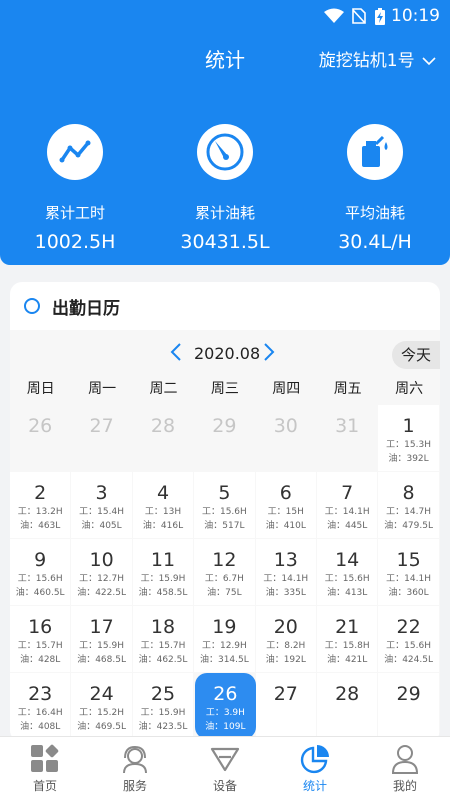 This screenshot has height=800, width=450. What do you see at coordinates (225, 16) in the screenshot?
I see `status-bar: 10:19` at bounding box center [225, 16].